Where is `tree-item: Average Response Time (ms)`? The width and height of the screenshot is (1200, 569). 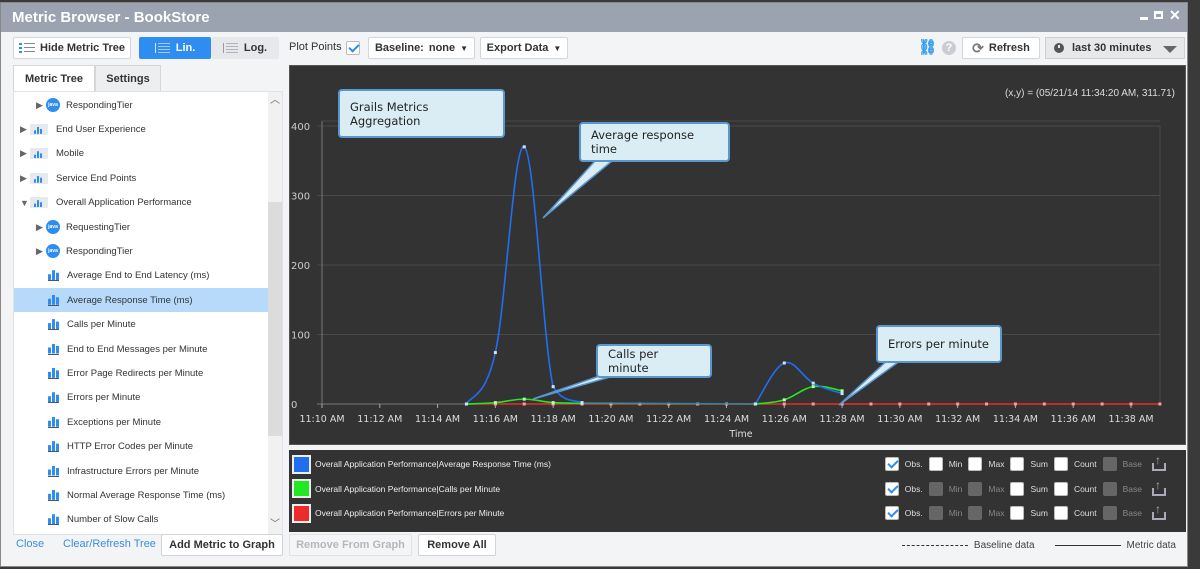 tree-item: Average Response Time (ms) is located at coordinates (141, 300).